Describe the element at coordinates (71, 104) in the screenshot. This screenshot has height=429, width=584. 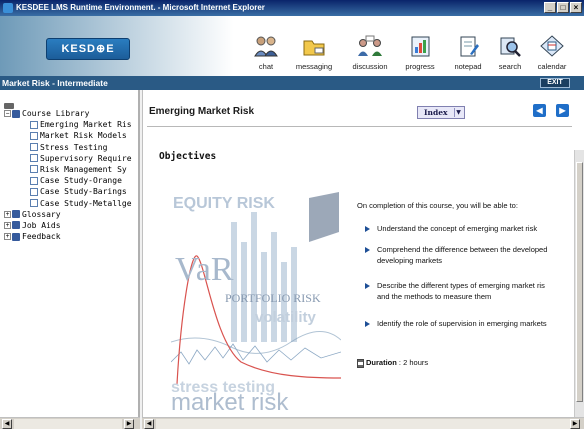
I see `tree-collapsed-icon-row` at that location.